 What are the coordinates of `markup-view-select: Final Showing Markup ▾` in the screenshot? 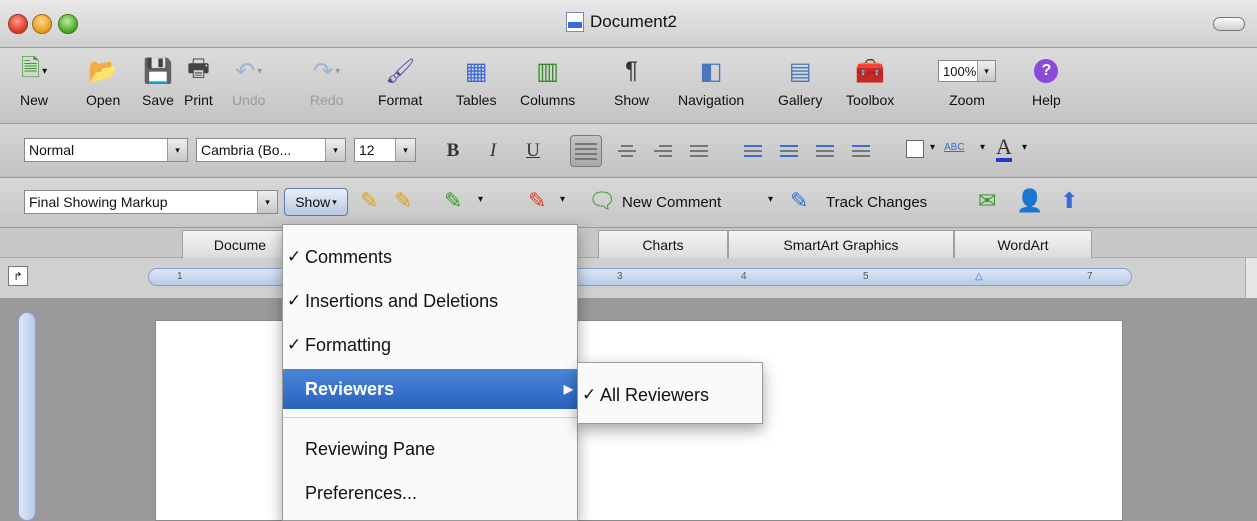 It's located at (151, 202).